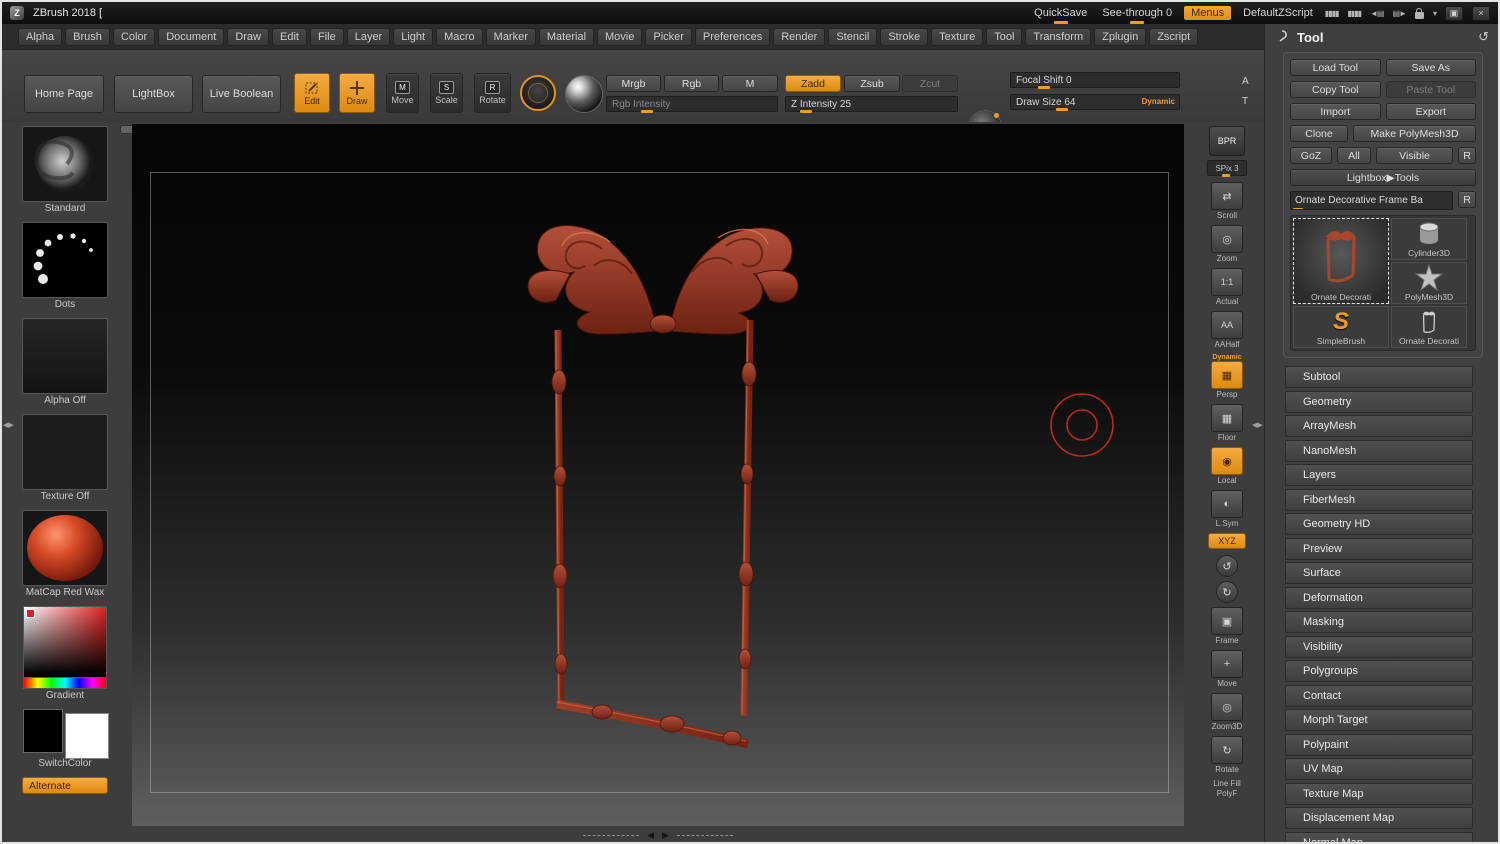 The width and height of the screenshot is (1500, 844). Describe the element at coordinates (459, 36) in the screenshot. I see `menu-item: Macro` at that location.